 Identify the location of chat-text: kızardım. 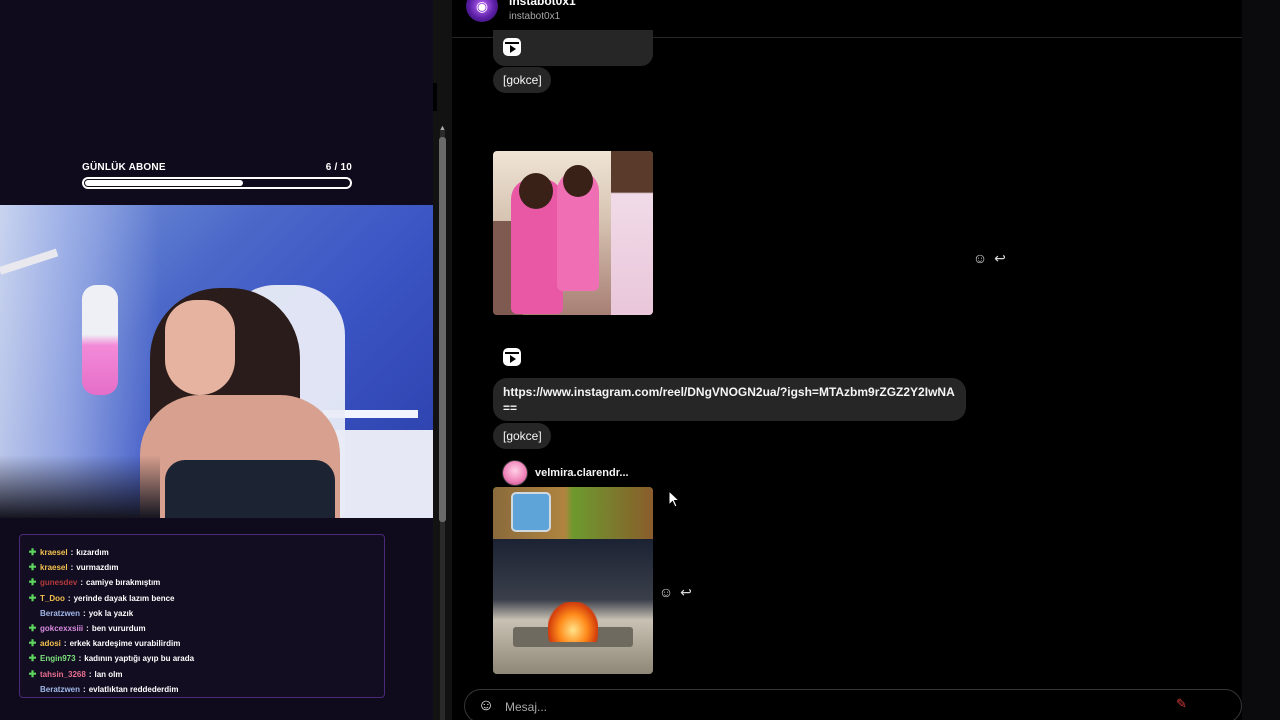
(92, 552).